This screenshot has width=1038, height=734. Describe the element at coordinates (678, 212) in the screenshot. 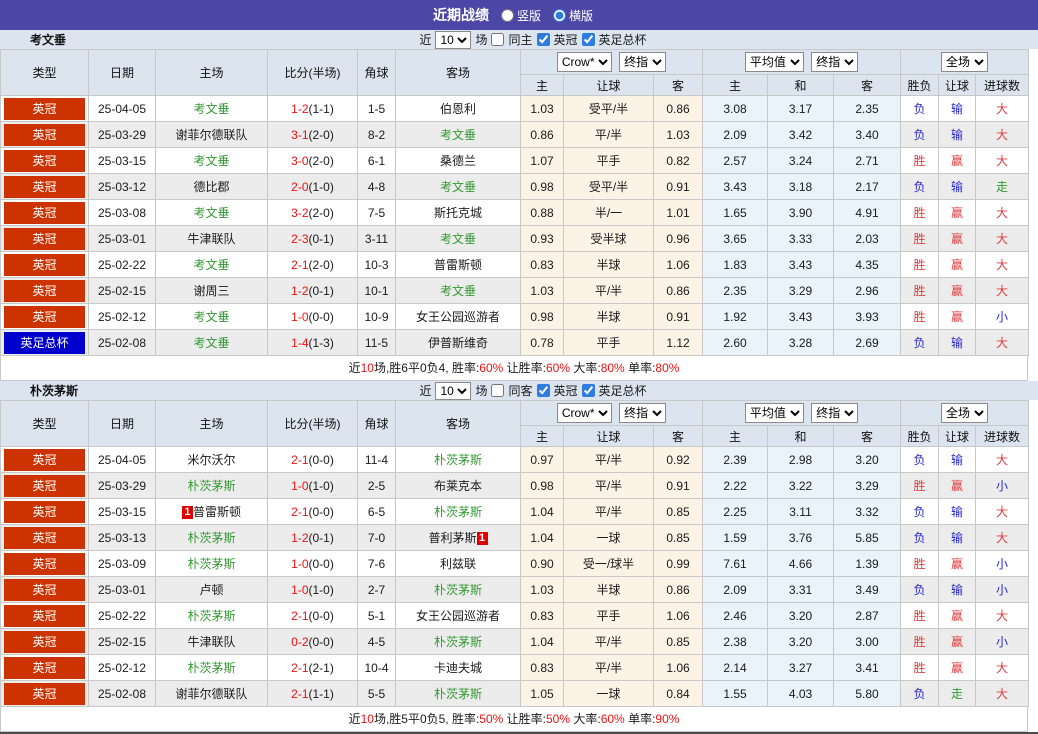

I see `handicap-away-odds: 1.01` at that location.